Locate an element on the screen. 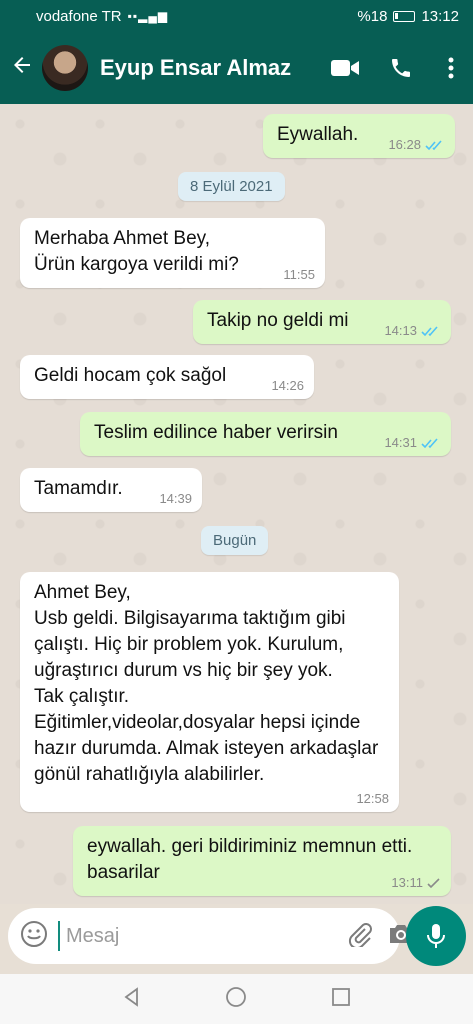  message-meta: 16:28 is located at coordinates (416, 145).